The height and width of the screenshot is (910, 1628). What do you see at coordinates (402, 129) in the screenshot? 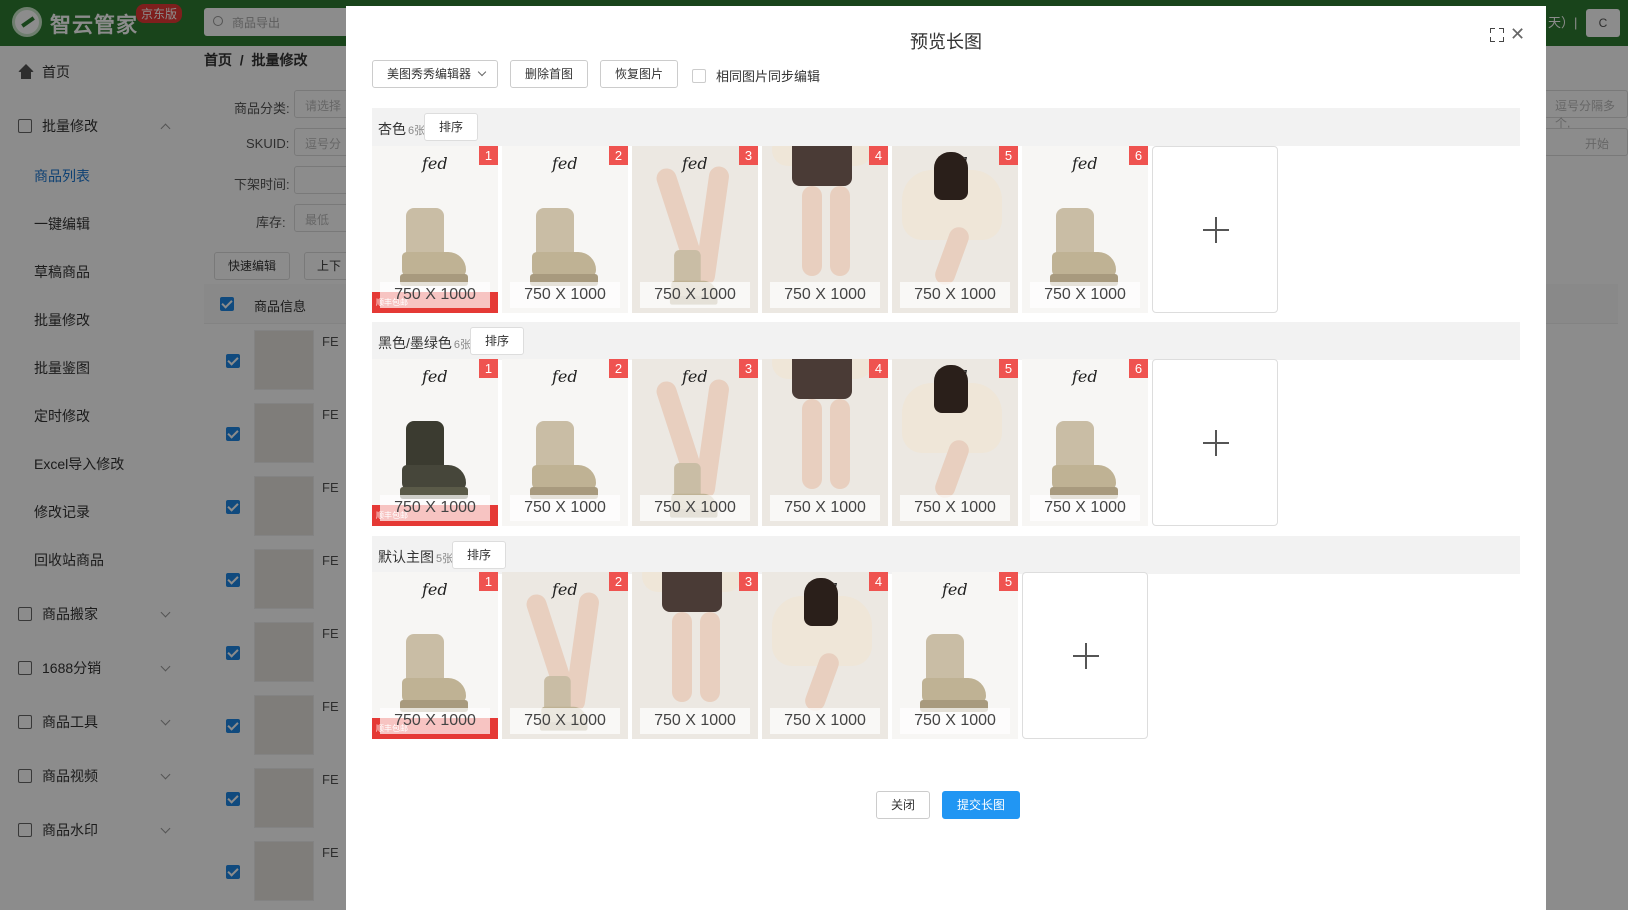
I see `group-name: 杏色 6张` at bounding box center [402, 129].